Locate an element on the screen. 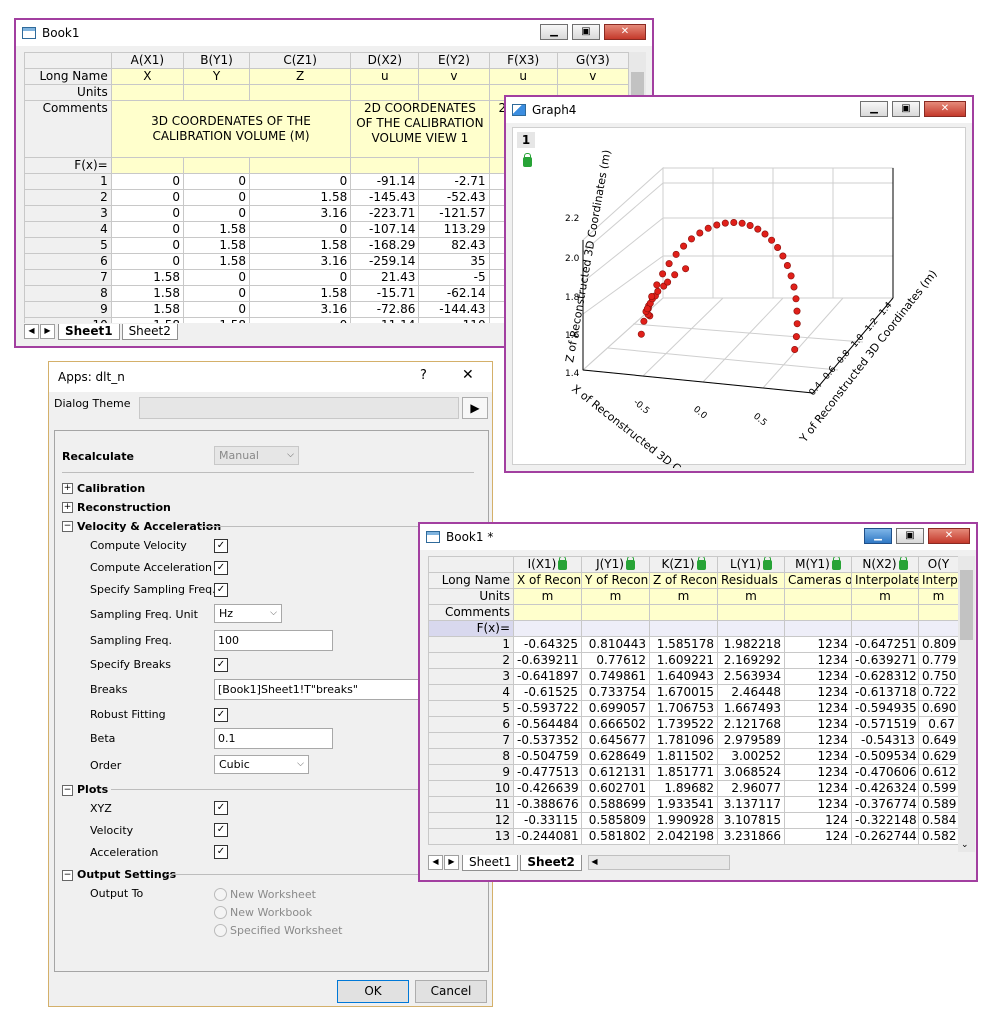 This screenshot has height=1016, width=1000. column-header: C(Z1) is located at coordinates (300, 60).